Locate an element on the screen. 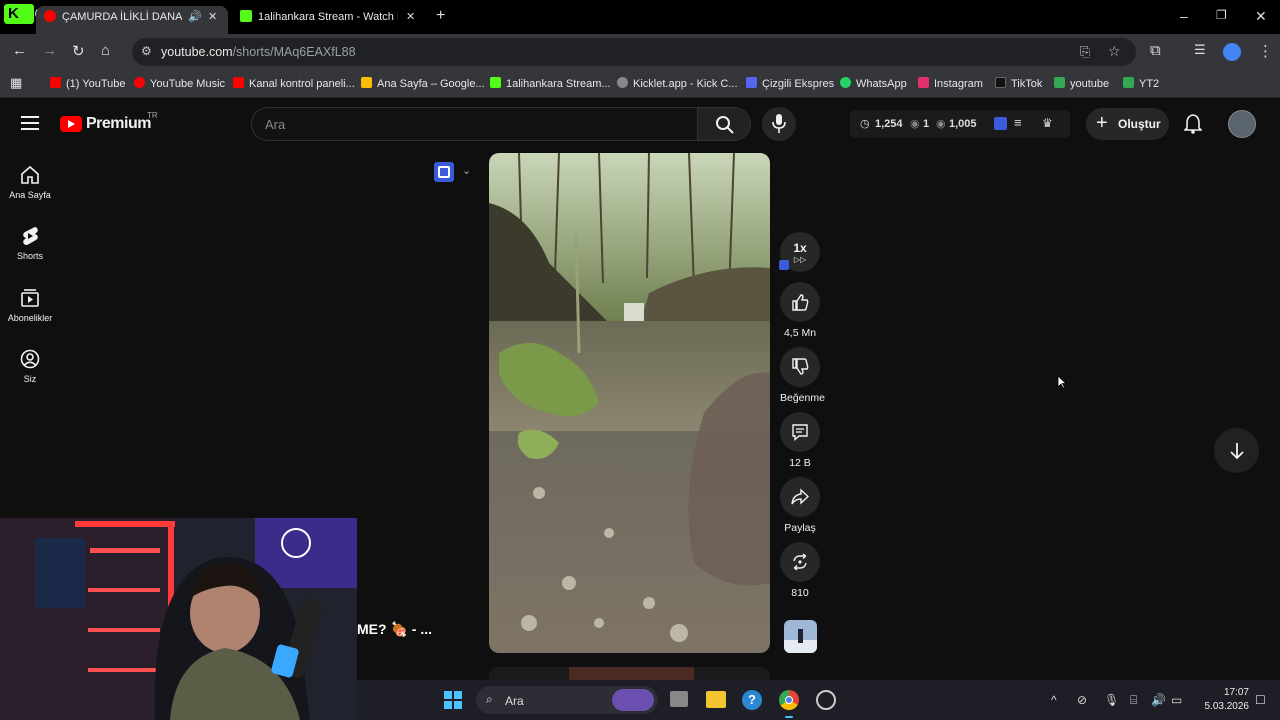  taskbar-search-placeholder: Ara is located at coordinates (514, 701).